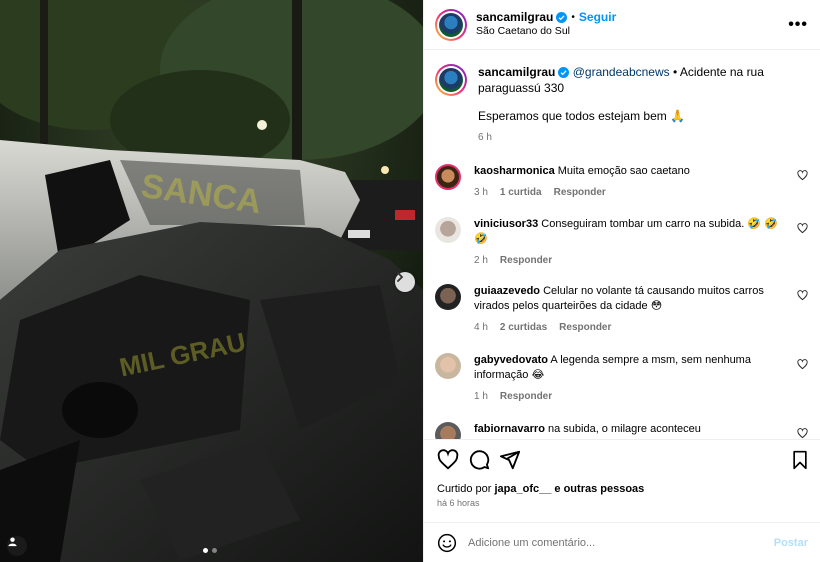 This screenshot has width=820, height=562. I want to click on comment-text: na subida, o milagre aconteceu, so click(624, 429).